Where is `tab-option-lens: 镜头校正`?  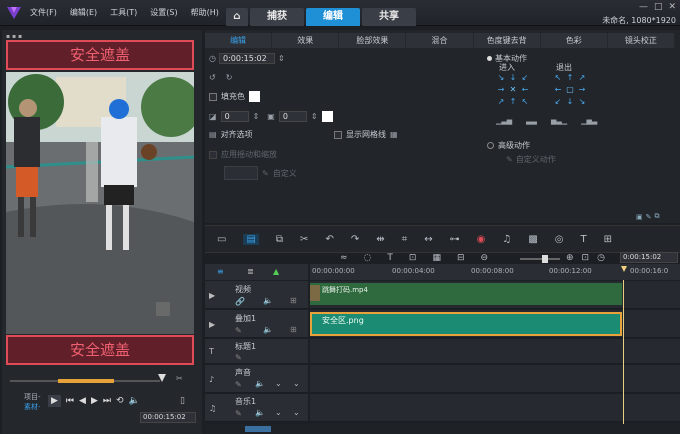 tab-option-lens: 镜头校正 is located at coordinates (641, 40).